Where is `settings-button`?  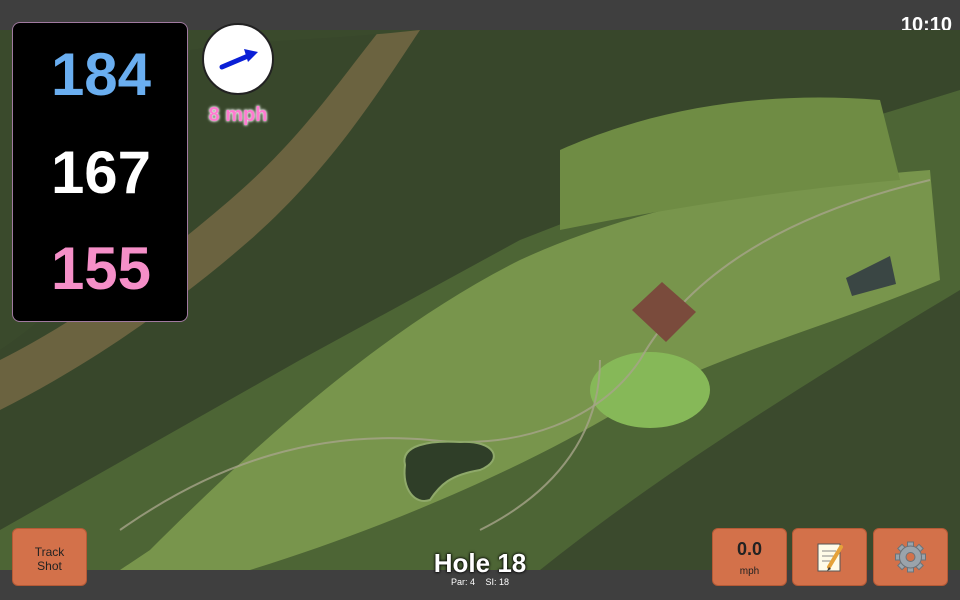 settings-button is located at coordinates (910, 557).